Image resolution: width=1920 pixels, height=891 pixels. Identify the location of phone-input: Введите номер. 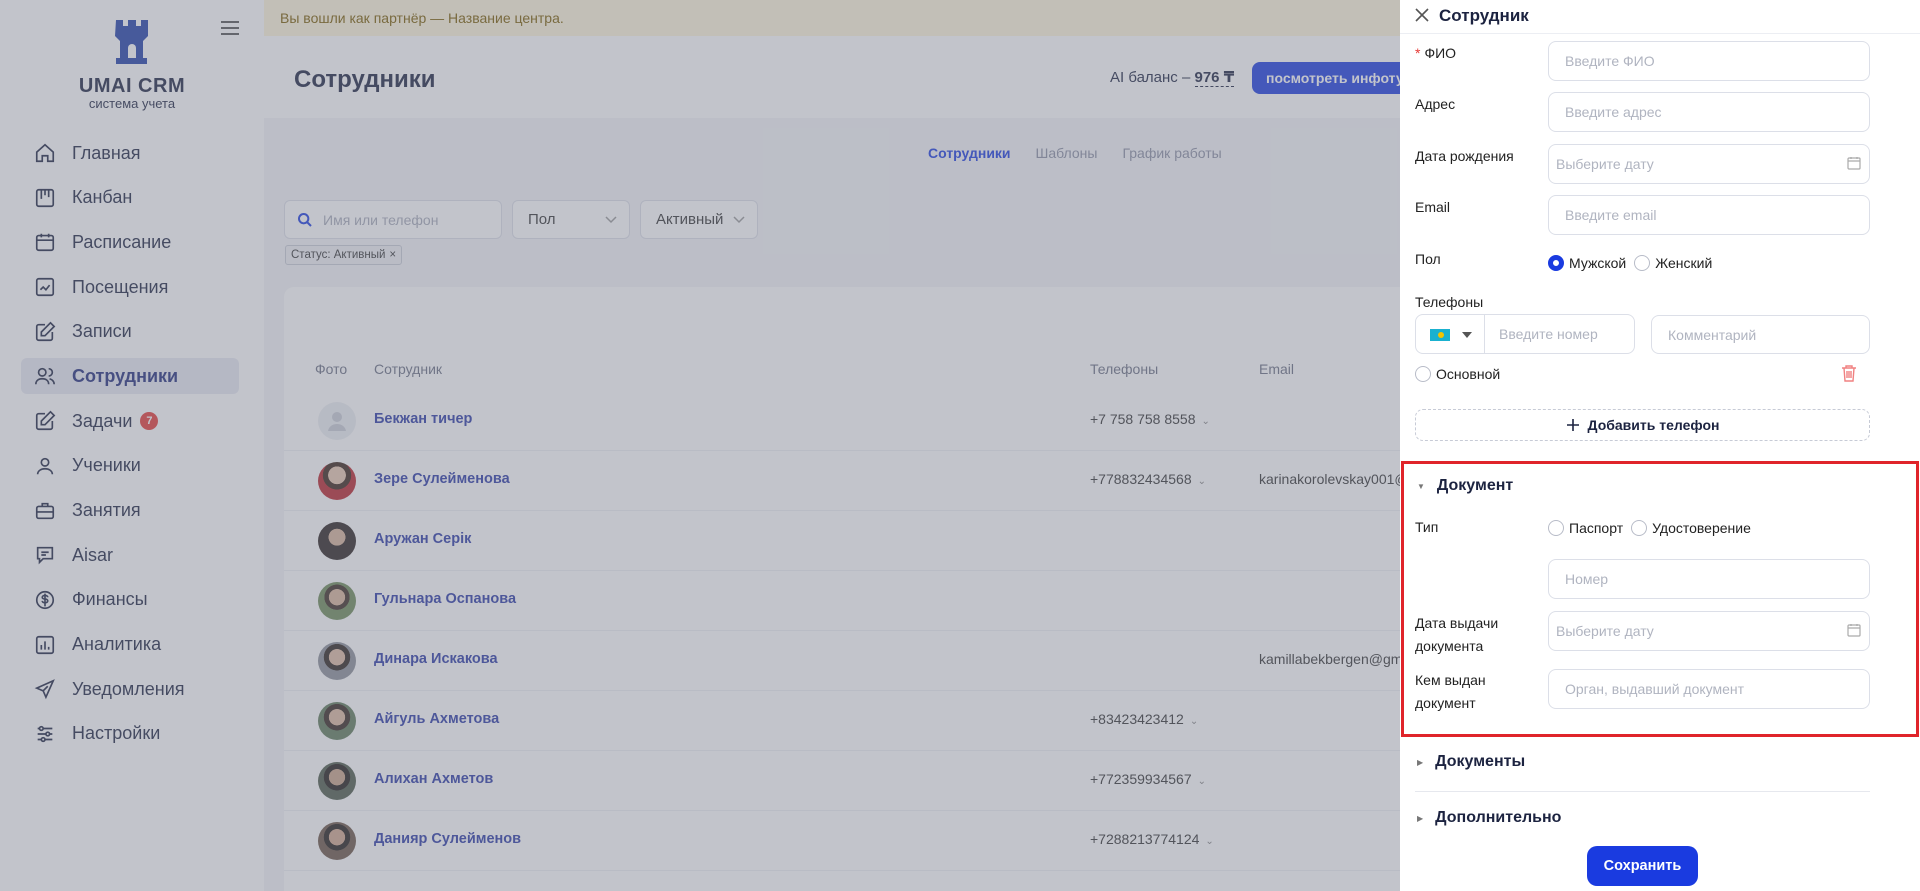
(1525, 334).